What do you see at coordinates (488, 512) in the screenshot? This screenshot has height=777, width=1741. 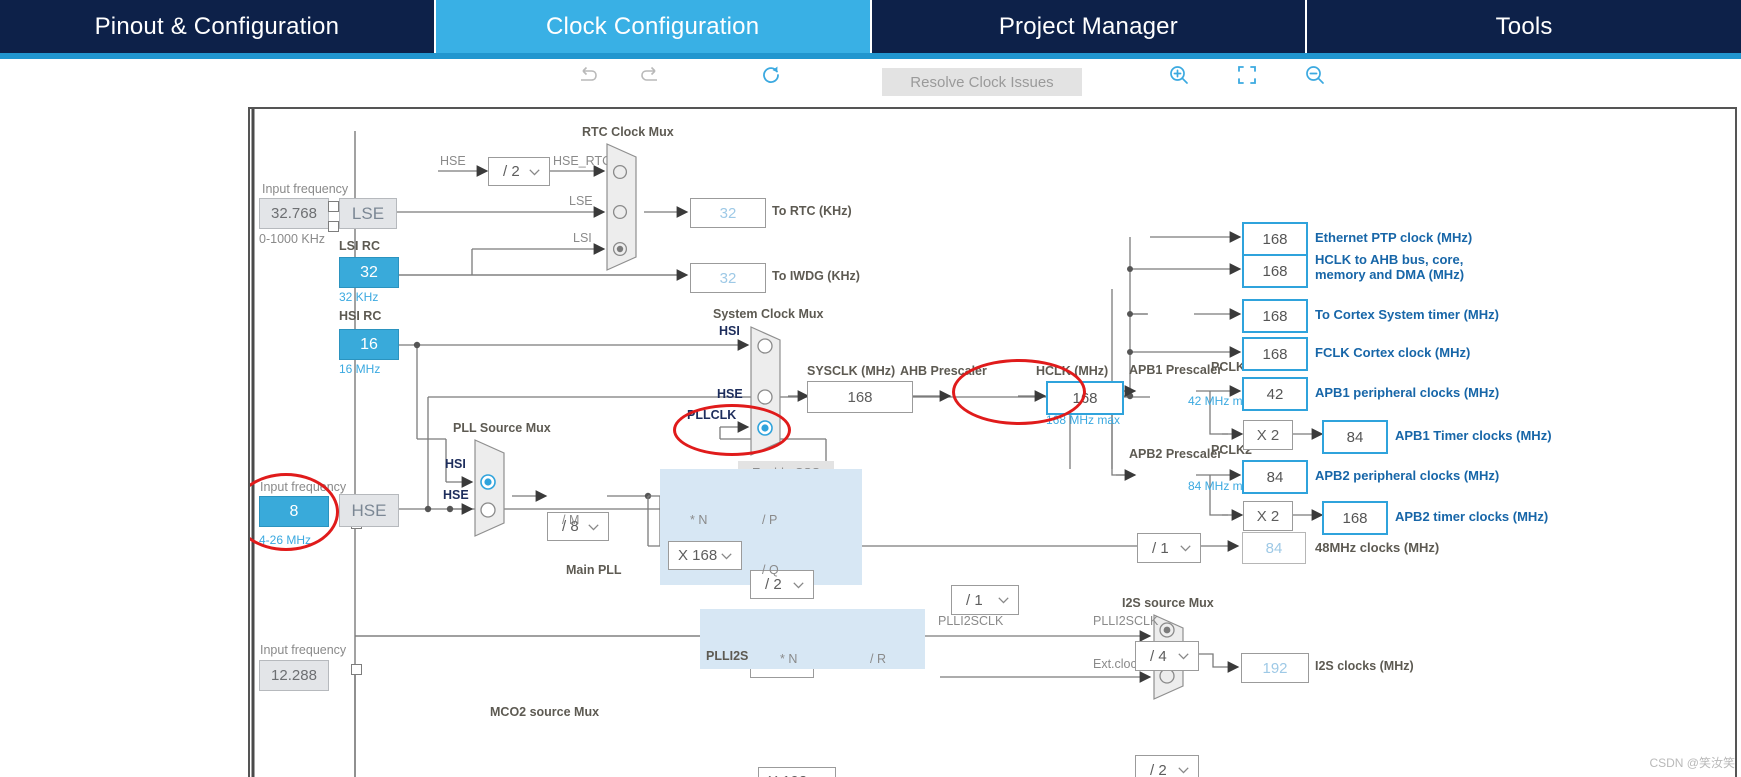 I see `pll-mux-radio-hse` at bounding box center [488, 512].